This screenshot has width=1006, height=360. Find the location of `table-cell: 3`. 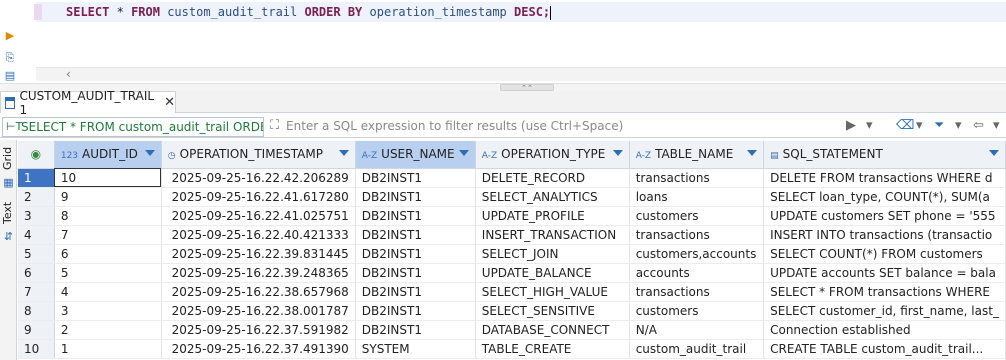

table-cell: 3 is located at coordinates (108, 311).